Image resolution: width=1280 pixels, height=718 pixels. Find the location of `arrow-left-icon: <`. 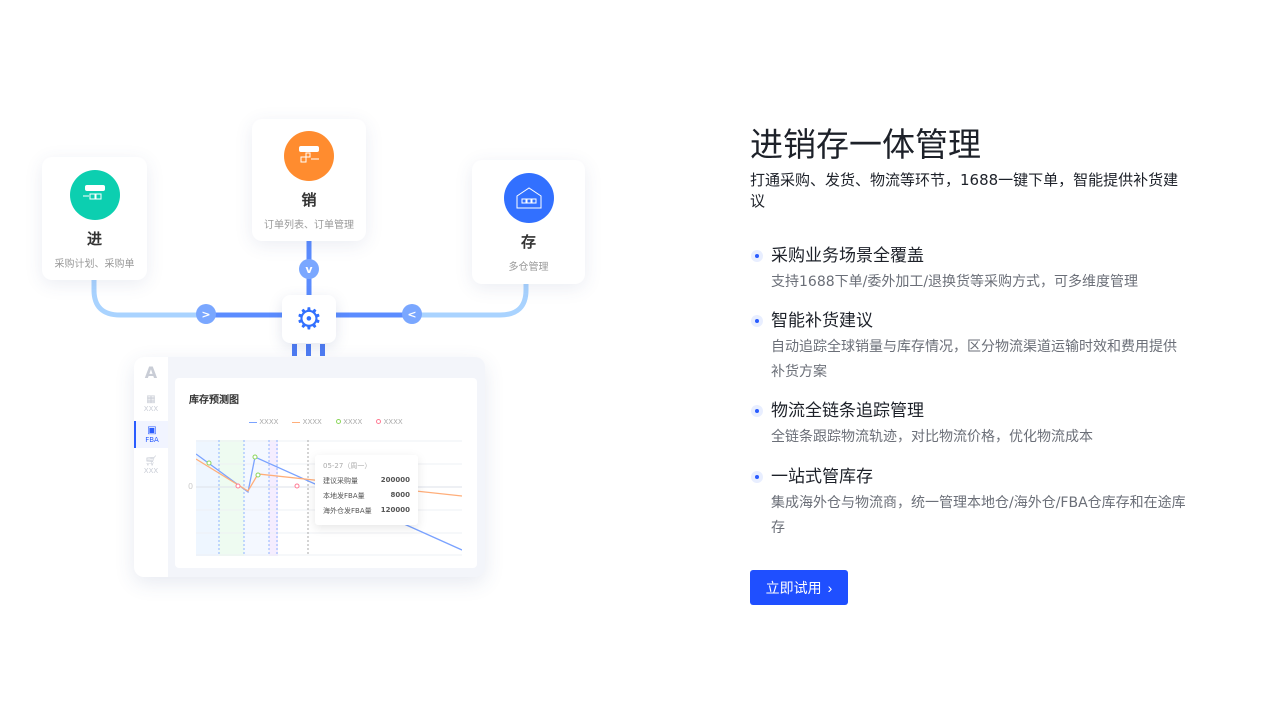

arrow-left-icon: < is located at coordinates (412, 314).